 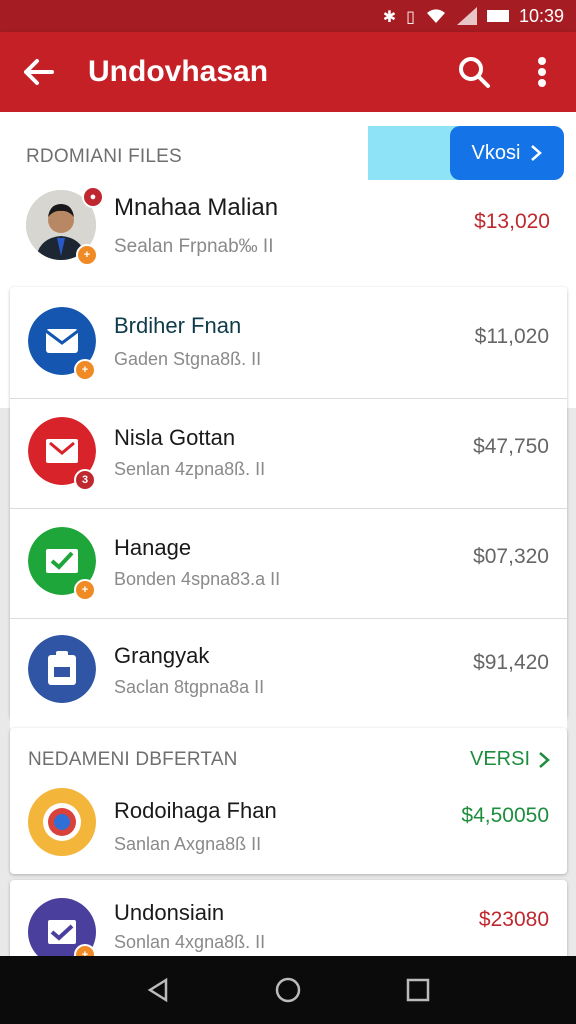 I want to click on item-name: Rodoihaga Fhan, so click(x=195, y=810).